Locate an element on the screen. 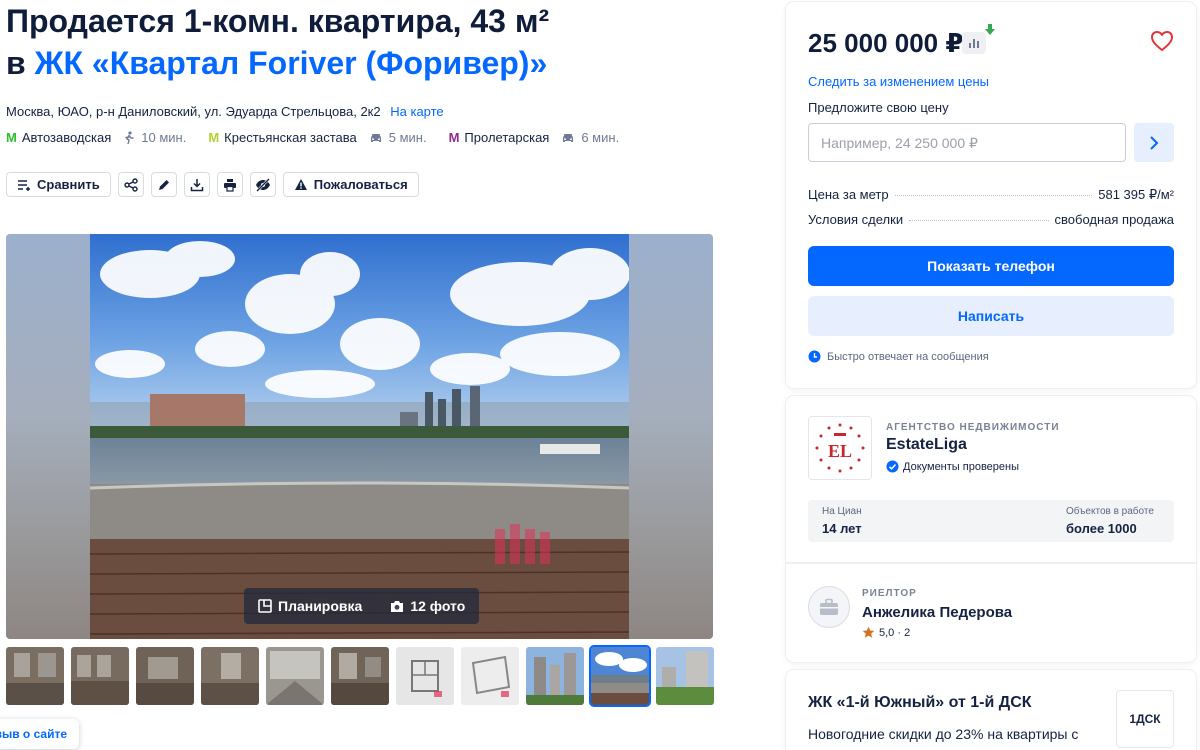  download-icon is located at coordinates (197, 184).